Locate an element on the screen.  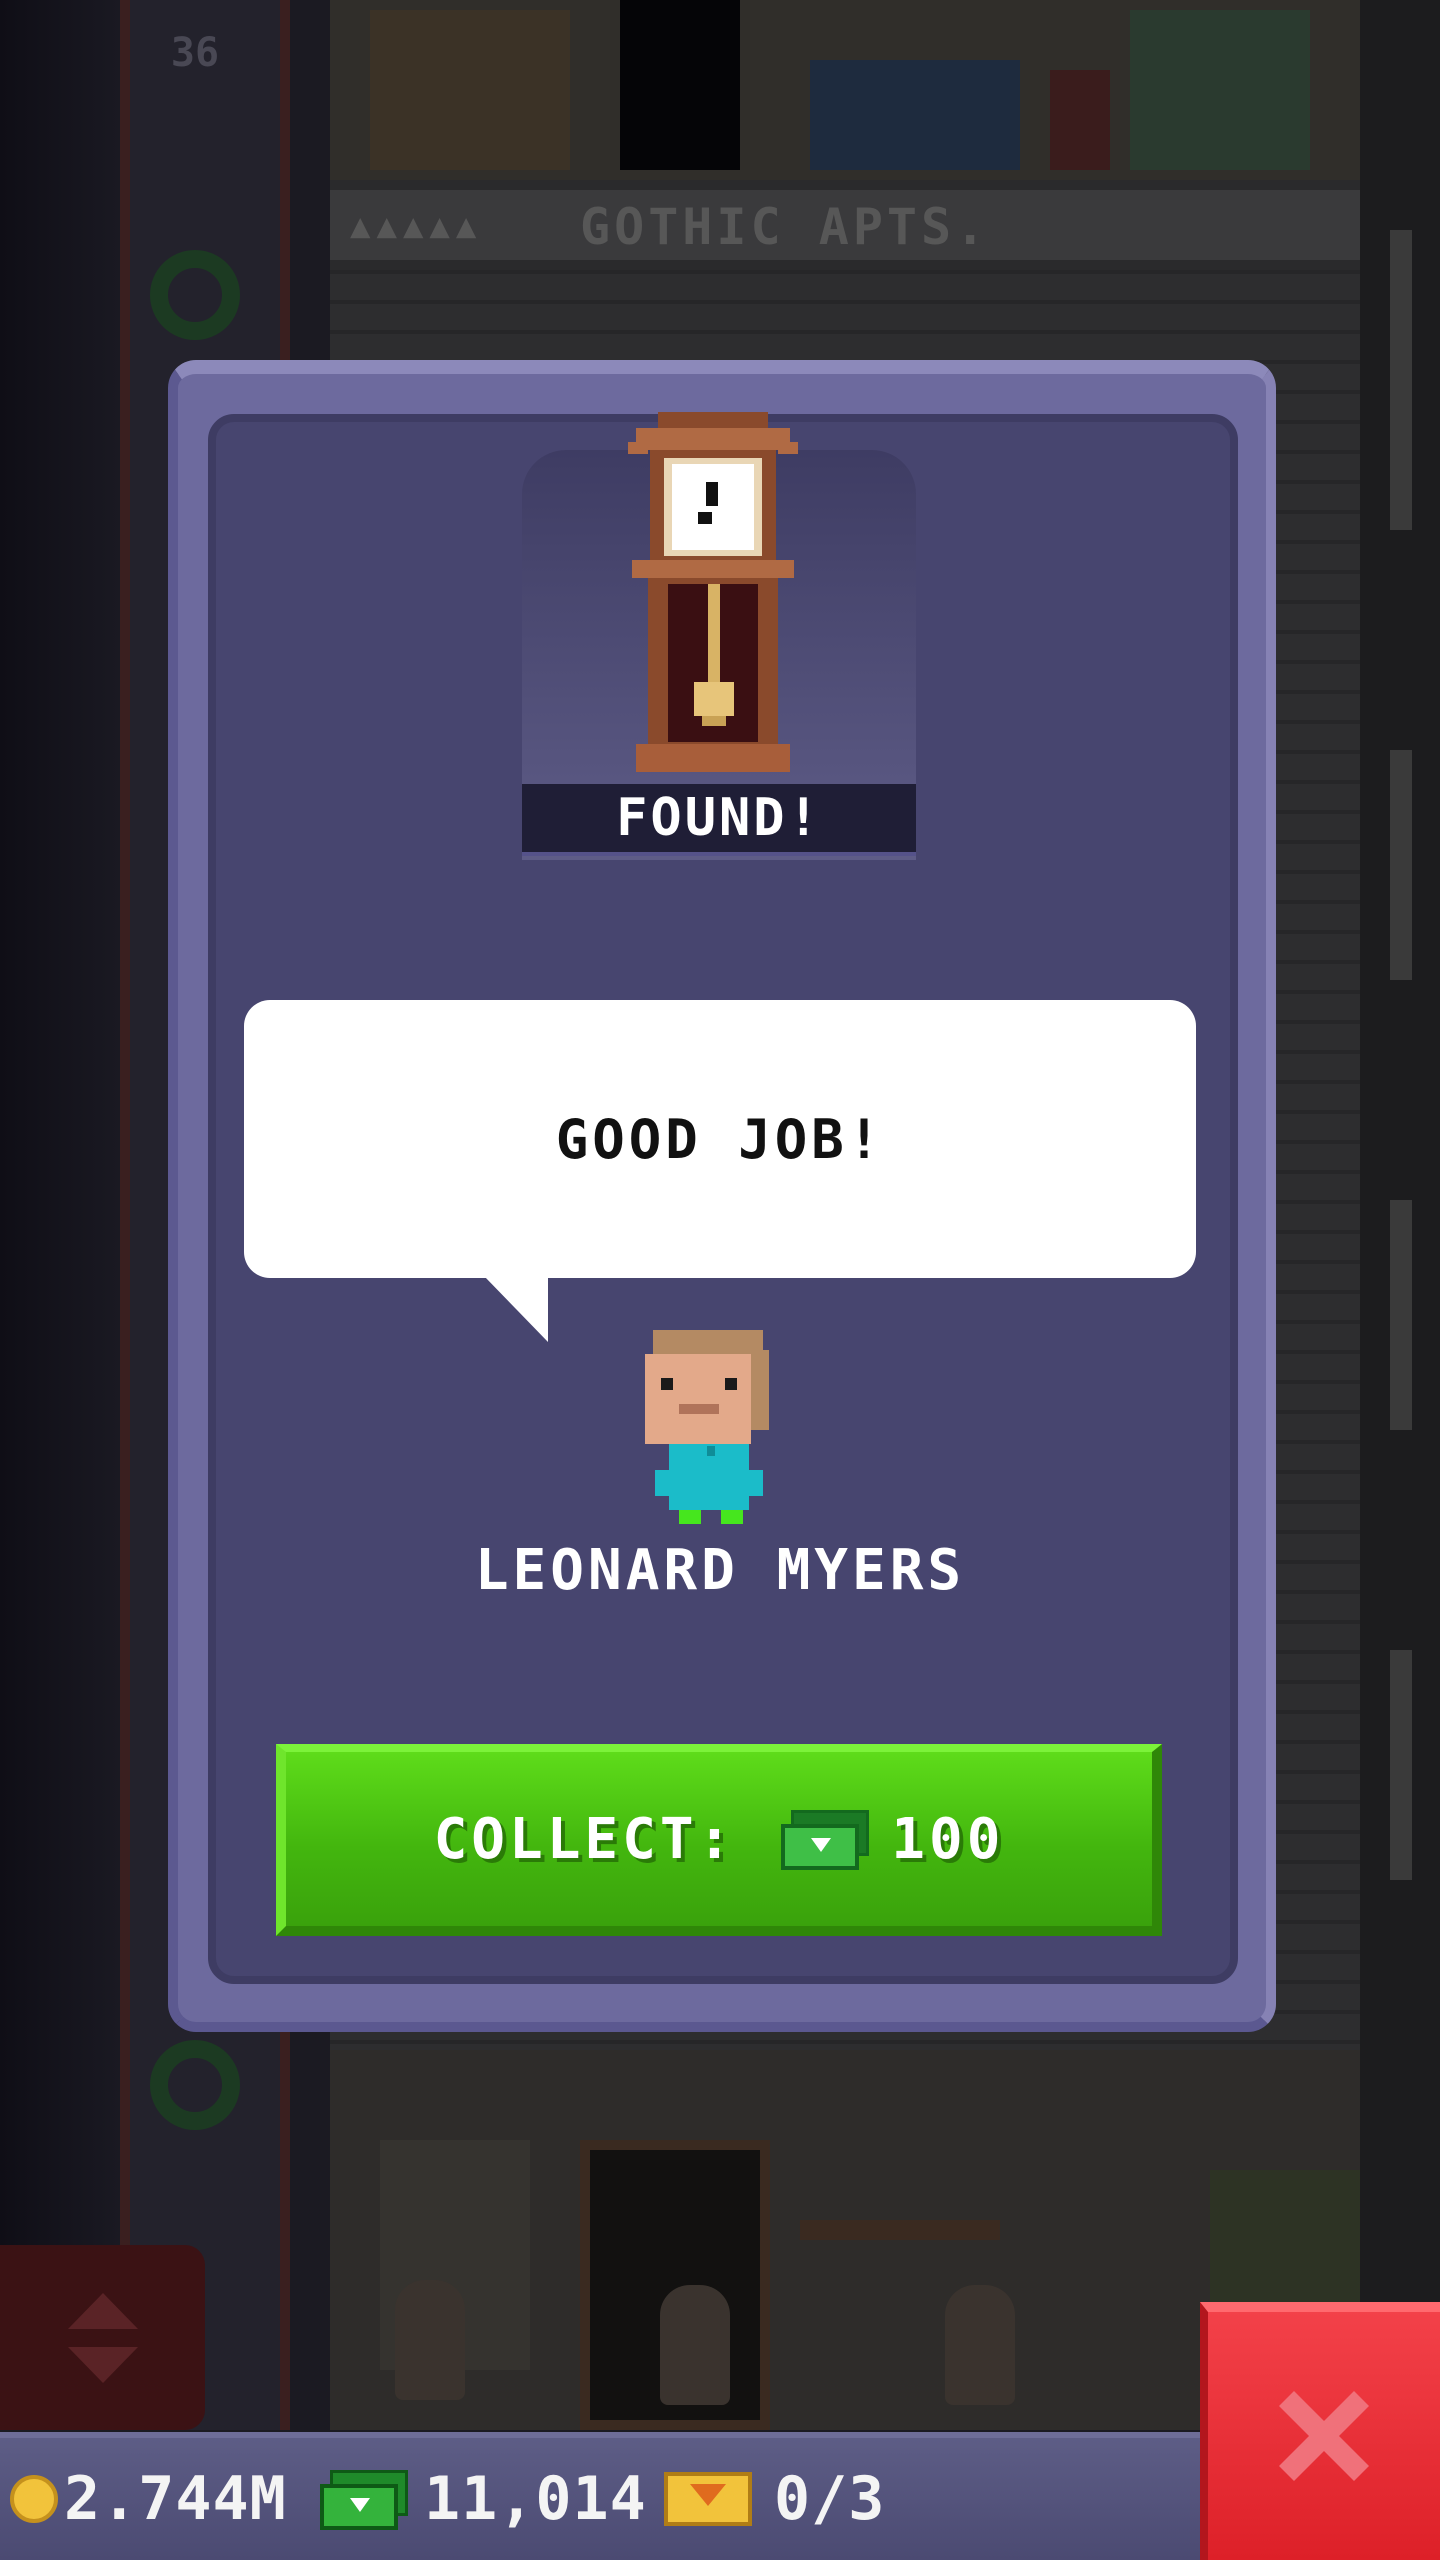
close-button is located at coordinates (1320, 2431).